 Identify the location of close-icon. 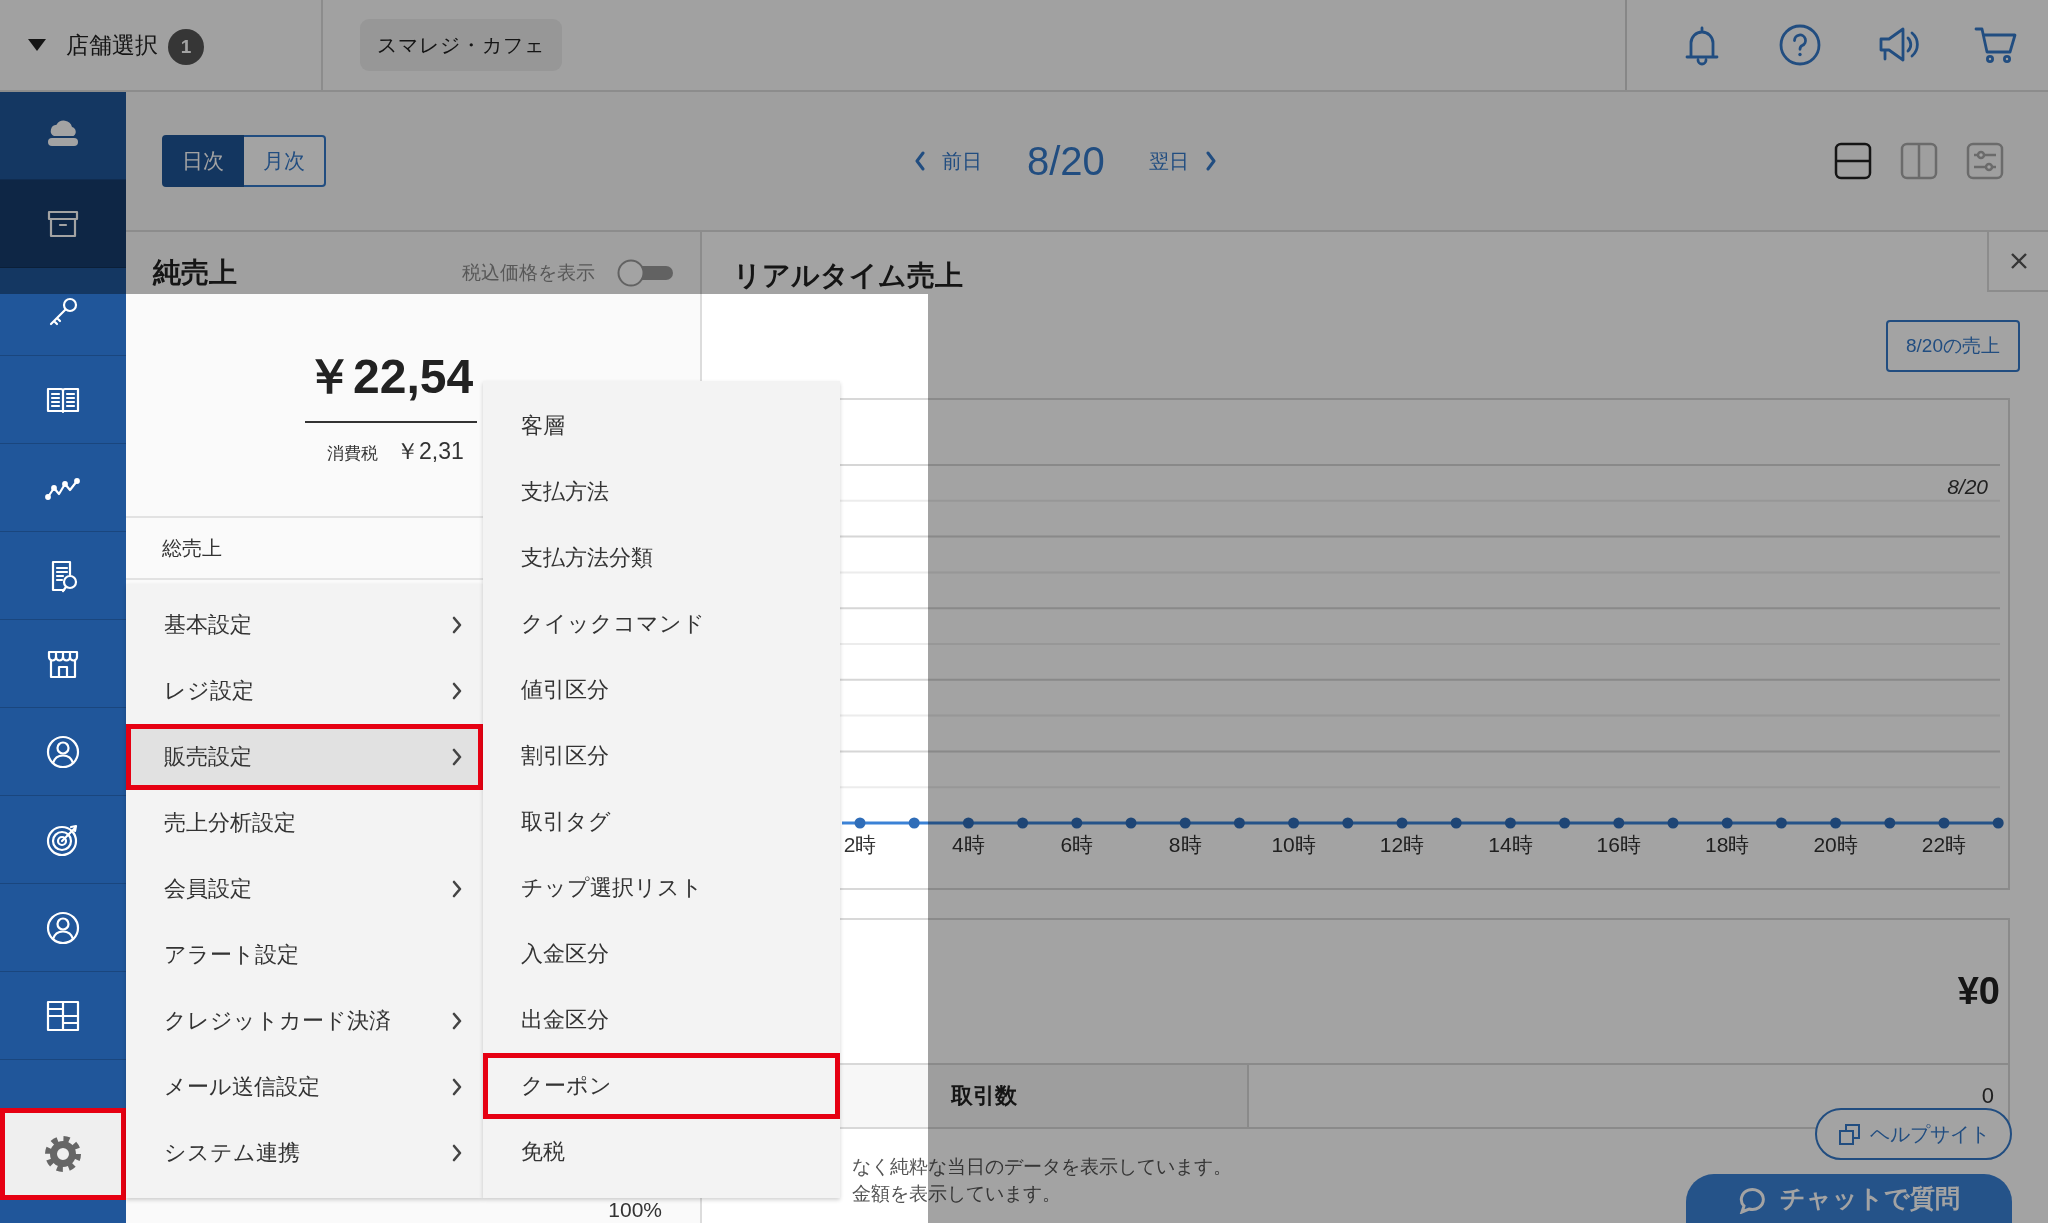
(2018, 261).